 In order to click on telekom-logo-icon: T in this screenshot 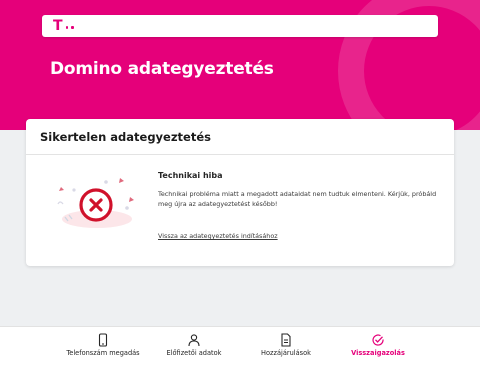, I will do `click(63, 26)`.